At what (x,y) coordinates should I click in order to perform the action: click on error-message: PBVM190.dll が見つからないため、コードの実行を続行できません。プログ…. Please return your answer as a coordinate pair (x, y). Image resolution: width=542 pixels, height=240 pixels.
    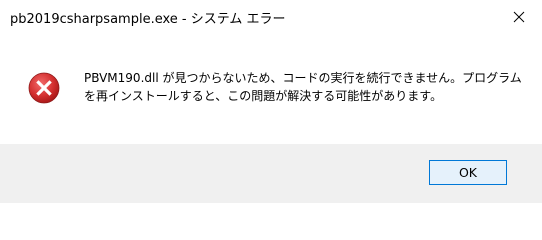
    Looking at the image, I should click on (303, 87).